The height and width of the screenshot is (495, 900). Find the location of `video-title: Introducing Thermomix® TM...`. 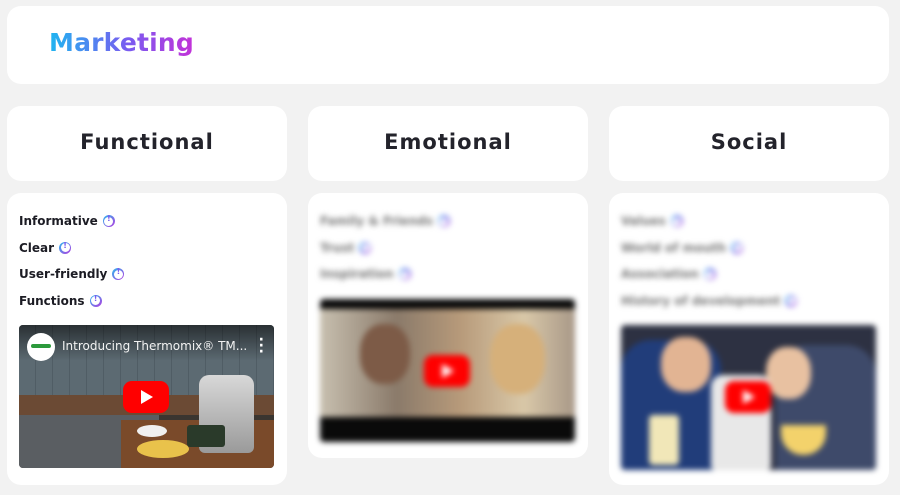

video-title: Introducing Thermomix® TM... is located at coordinates (154, 346).